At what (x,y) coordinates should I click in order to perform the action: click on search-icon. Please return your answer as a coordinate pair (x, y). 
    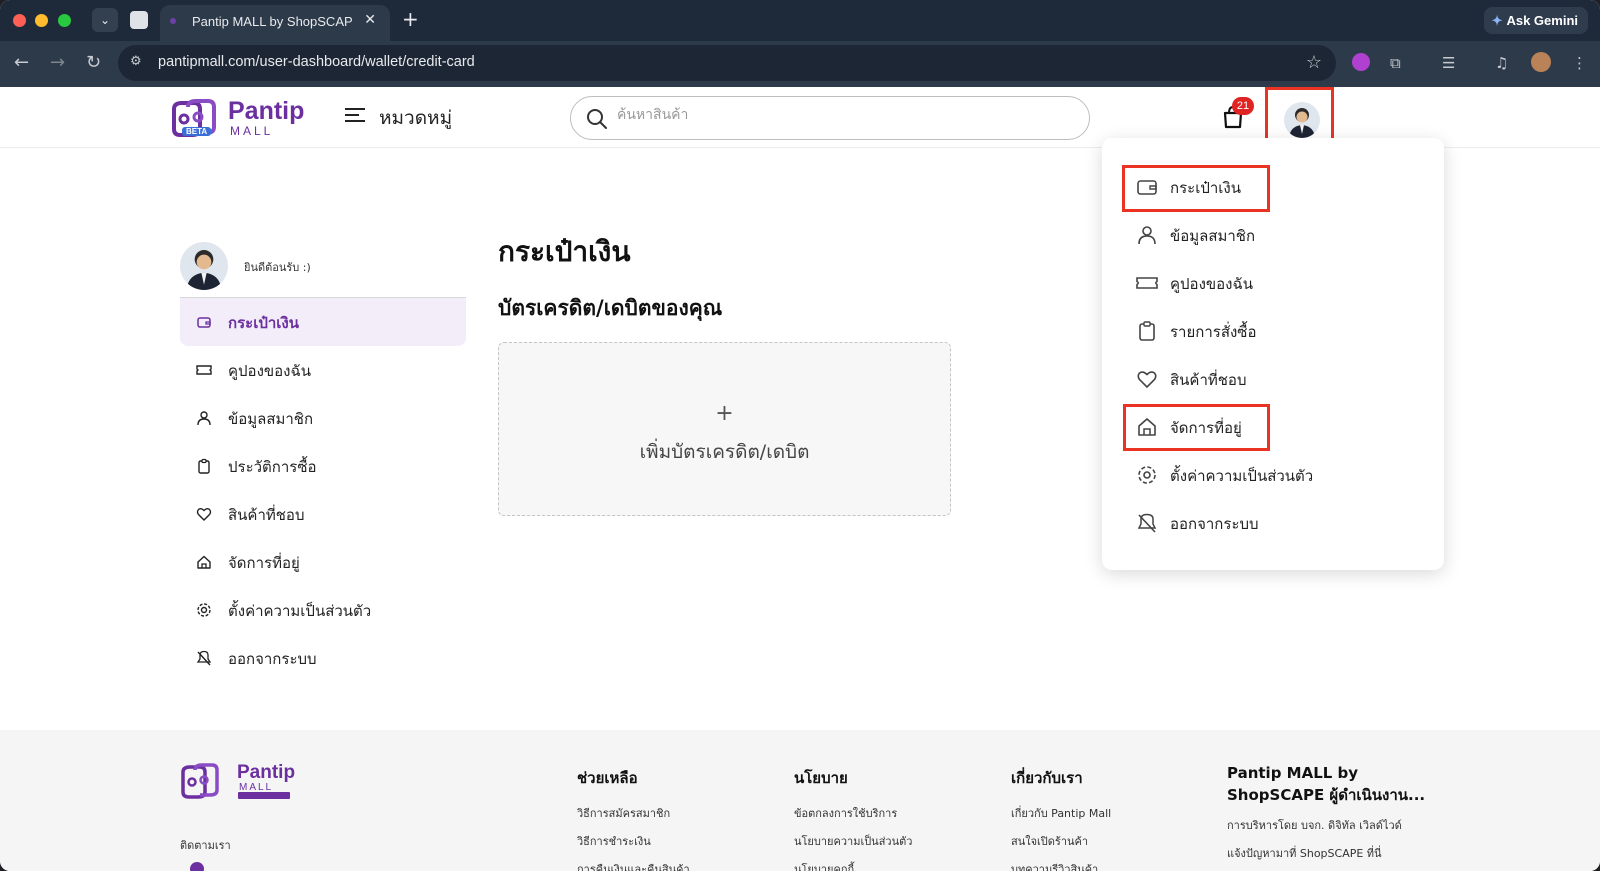
    Looking at the image, I should click on (597, 119).